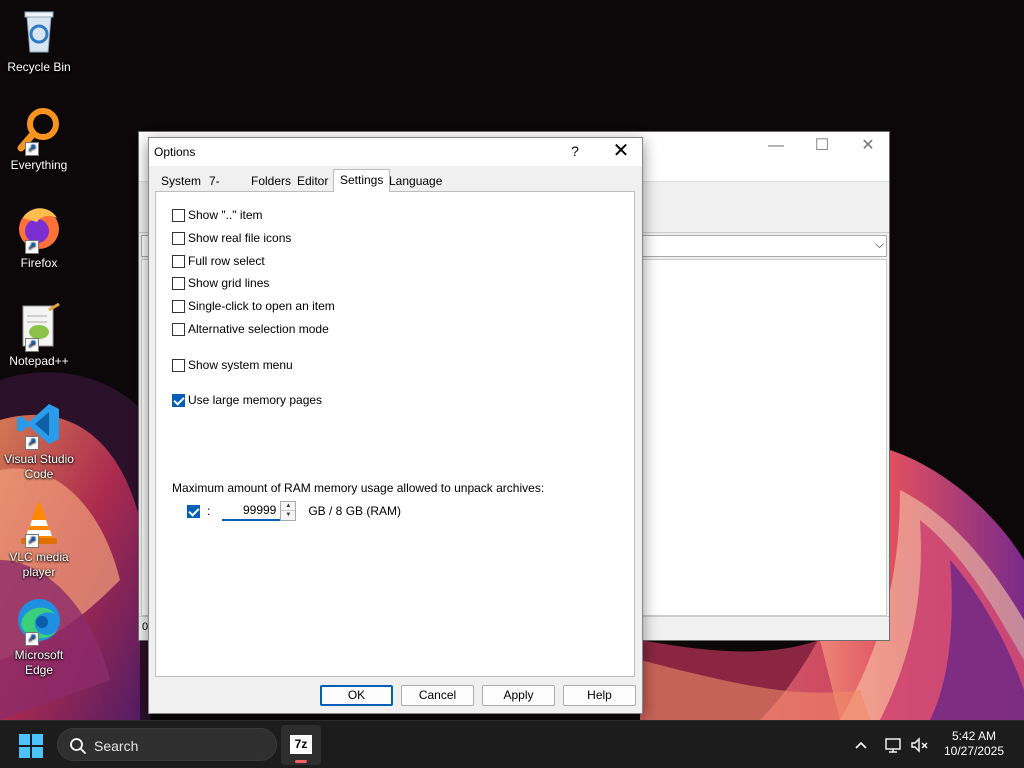  I want to click on edge-icon: ↗, so click(39, 621).